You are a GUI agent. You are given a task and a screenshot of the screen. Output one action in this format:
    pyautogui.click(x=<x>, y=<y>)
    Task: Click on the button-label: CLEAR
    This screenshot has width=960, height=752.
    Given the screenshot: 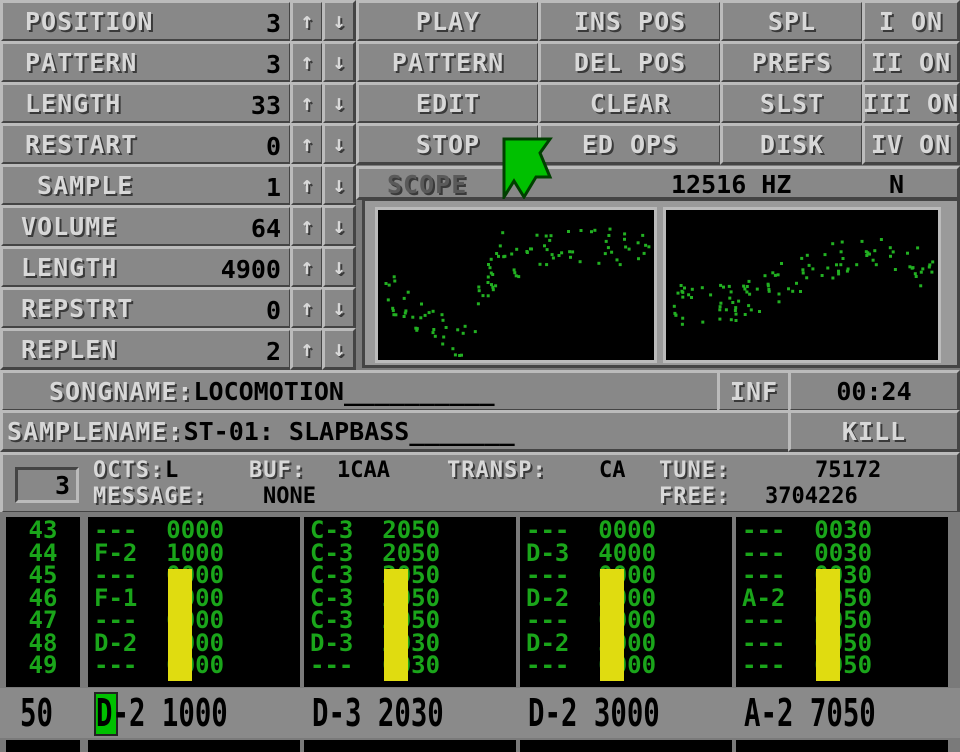 What is the action you would take?
    pyautogui.click(x=630, y=103)
    